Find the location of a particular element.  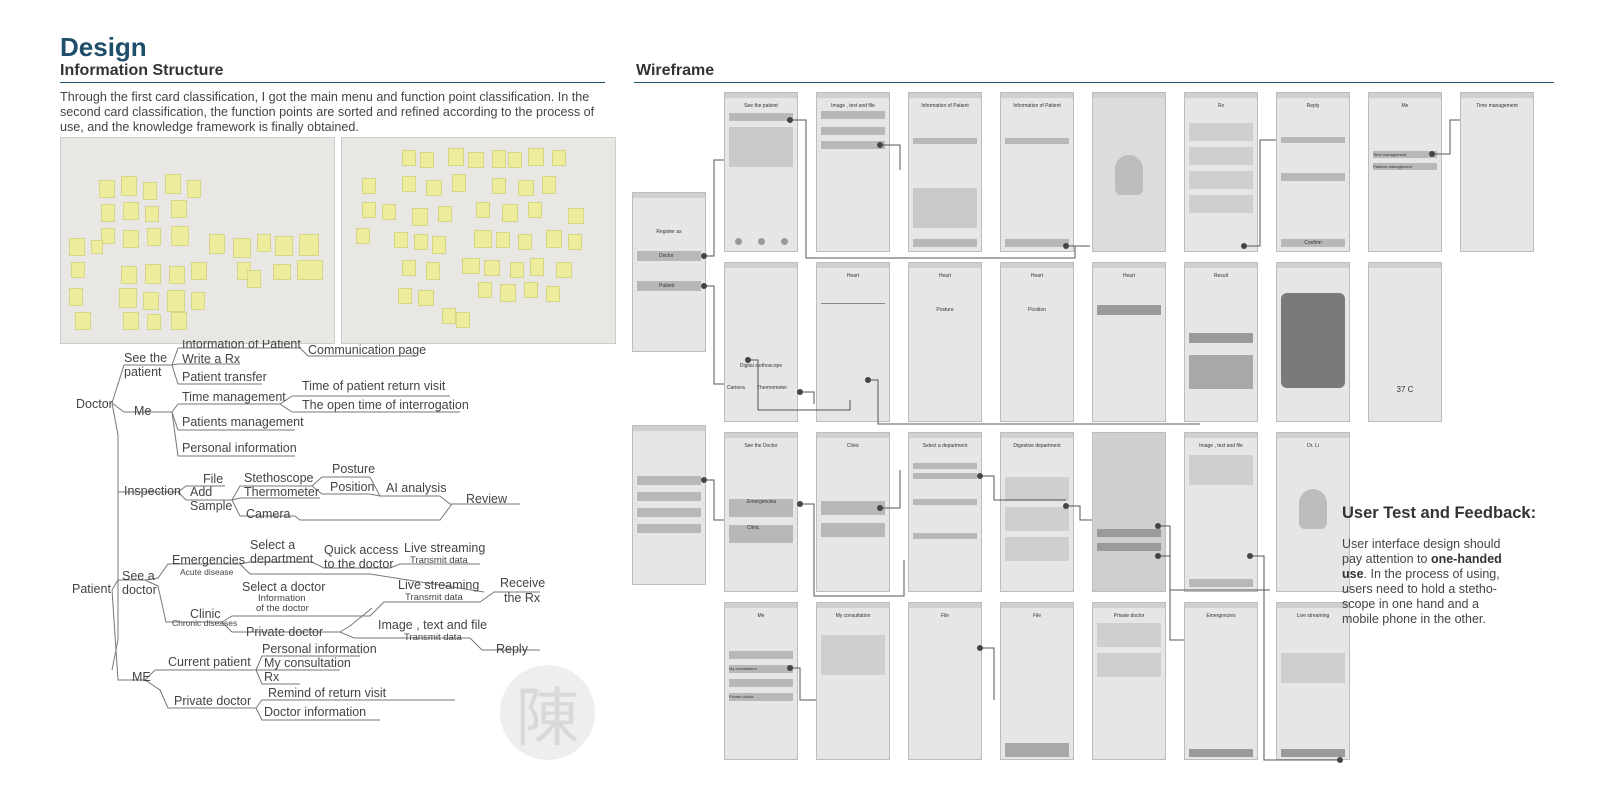

user-test-title: User Test and Feedback: is located at coordinates (1439, 513).